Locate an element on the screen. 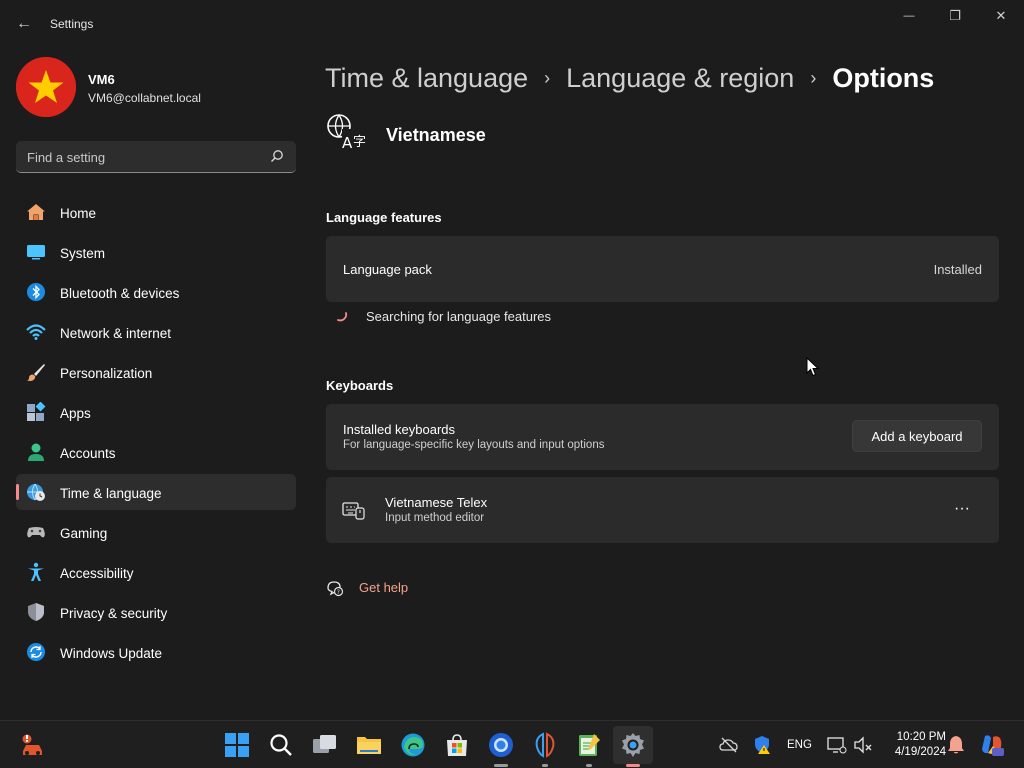  close-button: ✕ is located at coordinates (1001, 16).